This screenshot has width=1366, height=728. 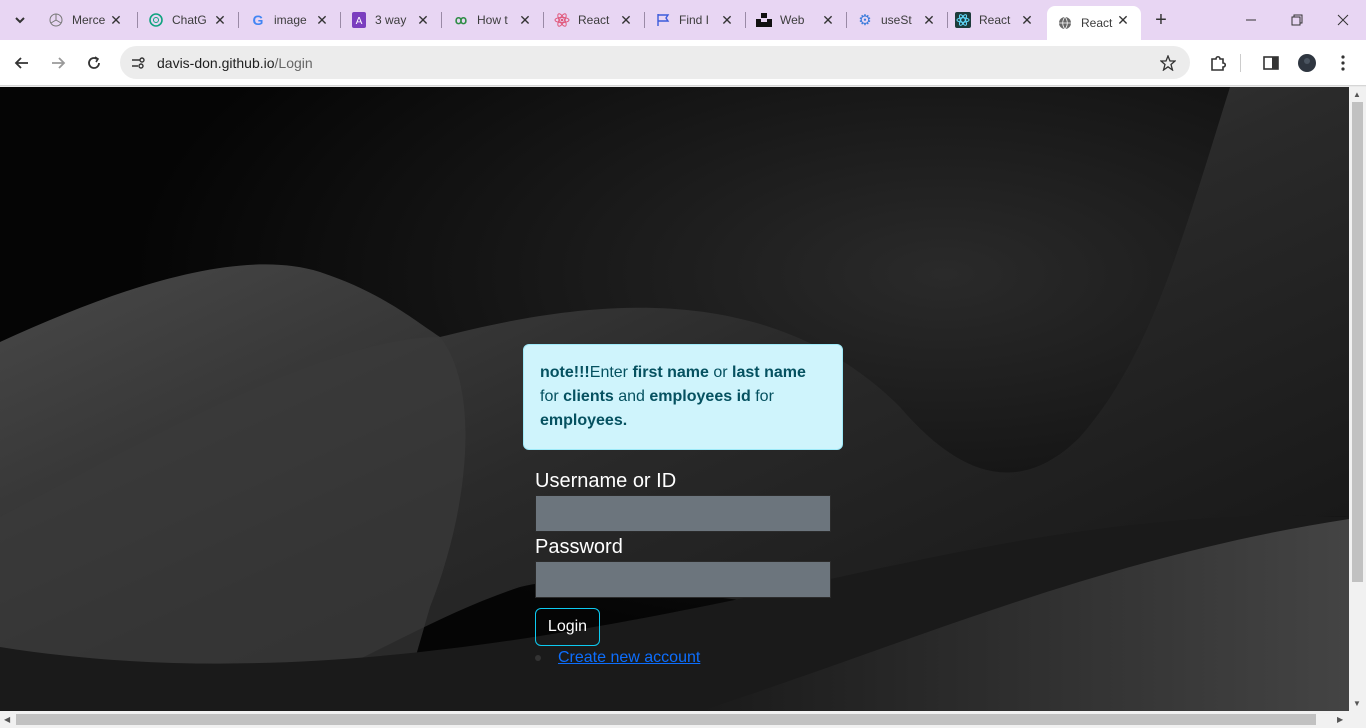 What do you see at coordinates (565, 372) in the screenshot?
I see `note-prefix: note!!!` at bounding box center [565, 372].